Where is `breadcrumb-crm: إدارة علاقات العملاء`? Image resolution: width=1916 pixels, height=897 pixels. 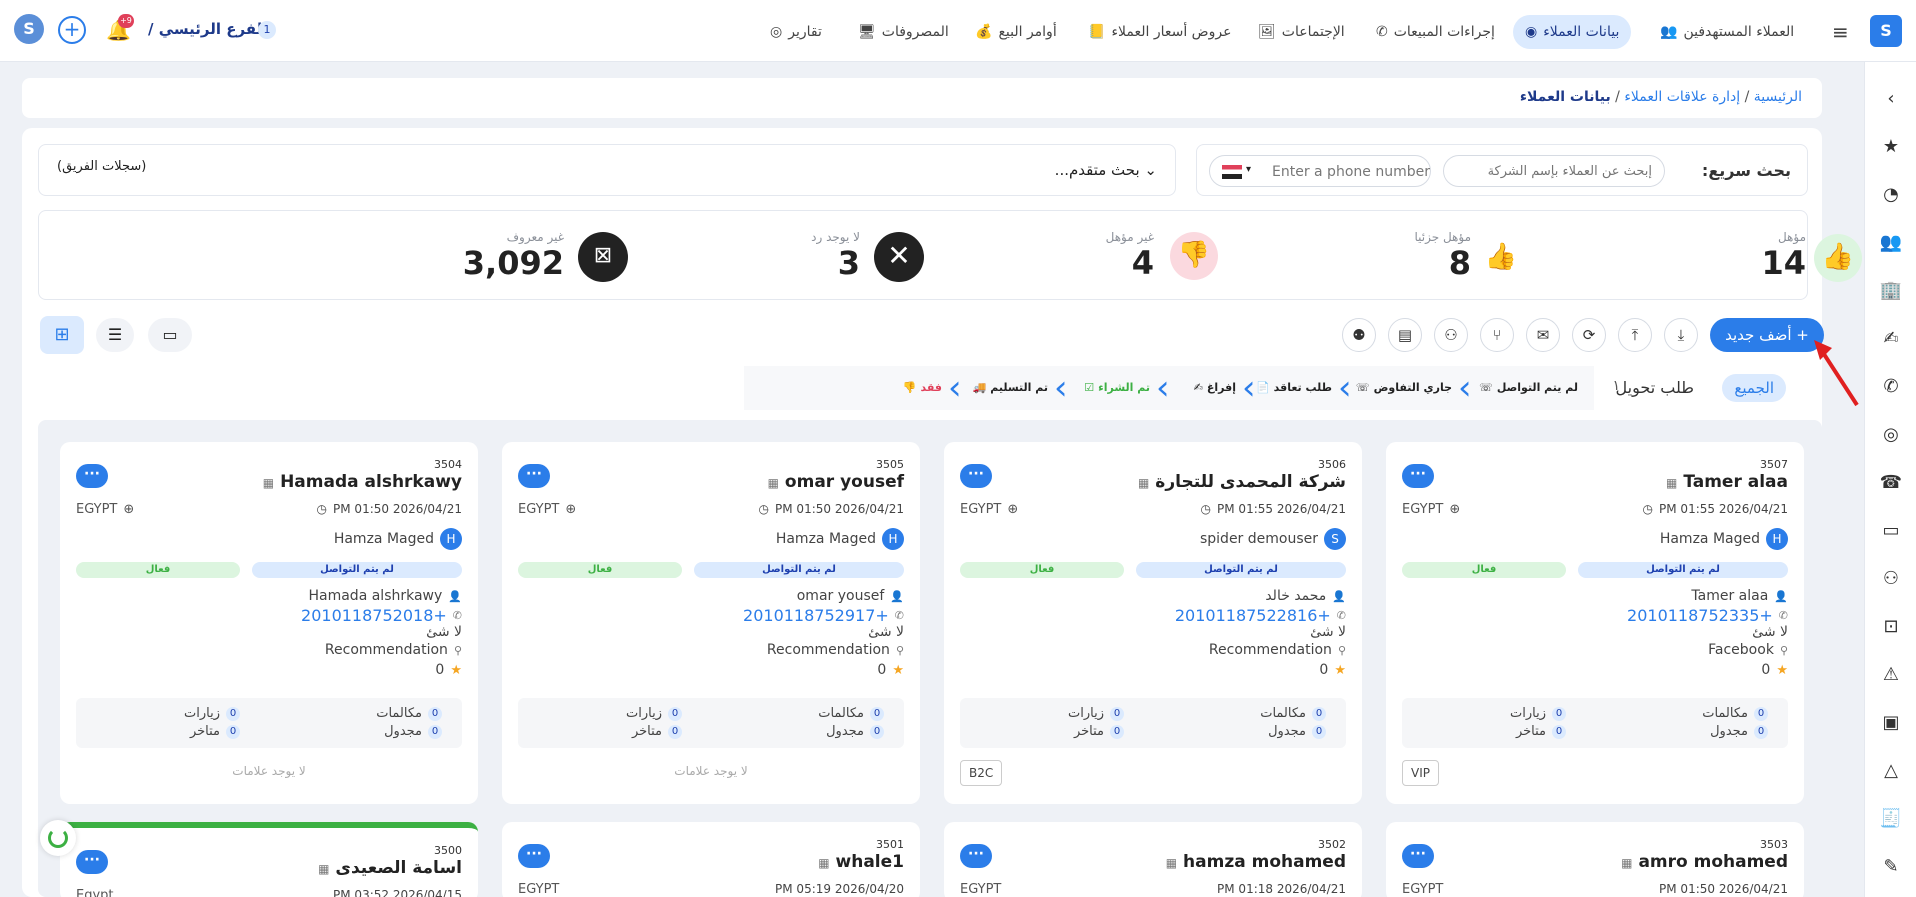
breadcrumb-crm: إدارة علاقات العملاء is located at coordinates (1682, 97).